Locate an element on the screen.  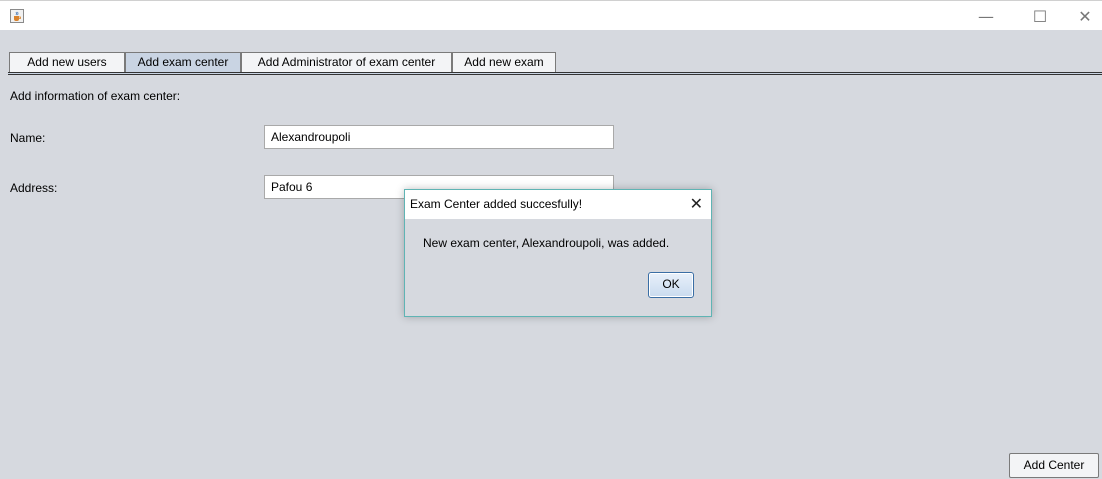
tab-add-exam-center: Add exam center is located at coordinates (183, 62).